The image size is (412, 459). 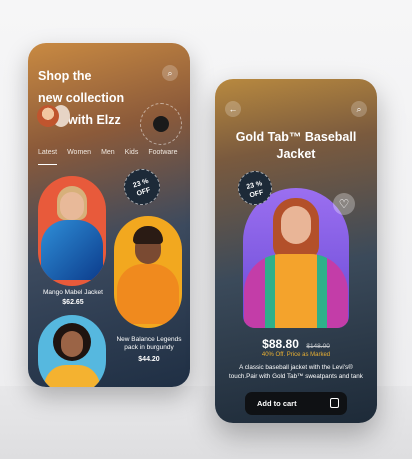 I want to click on add-to-cart-button: Add to cart, so click(x=296, y=403).